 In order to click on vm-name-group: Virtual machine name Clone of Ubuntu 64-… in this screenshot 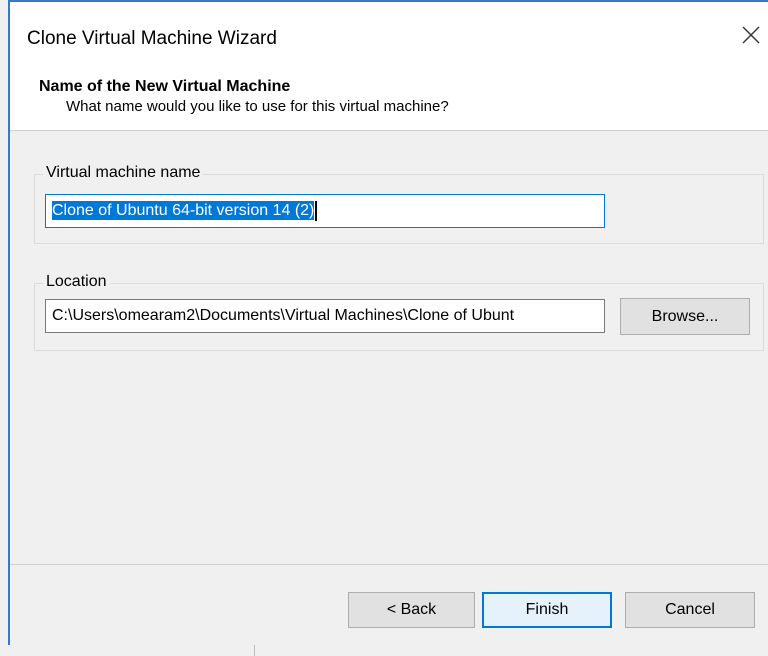, I will do `click(399, 203)`.